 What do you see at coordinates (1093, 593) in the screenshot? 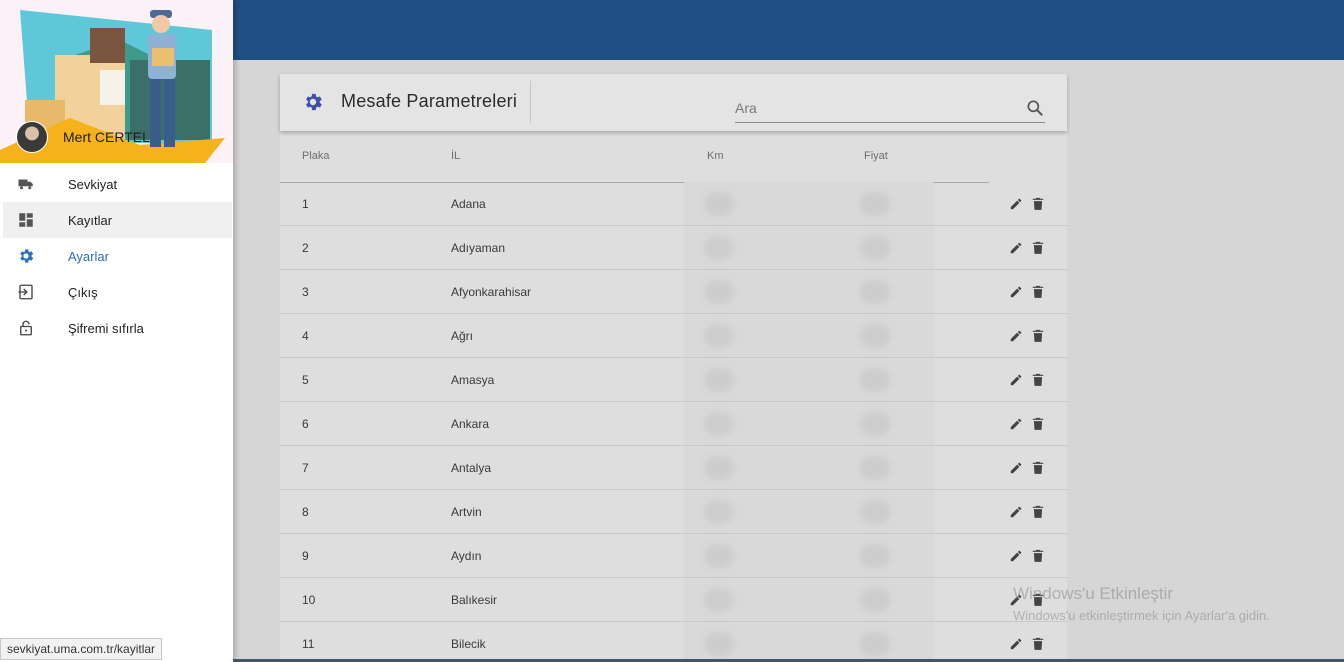
I see `activation-watermark-title: Windows'u Etkinleştir` at bounding box center [1093, 593].